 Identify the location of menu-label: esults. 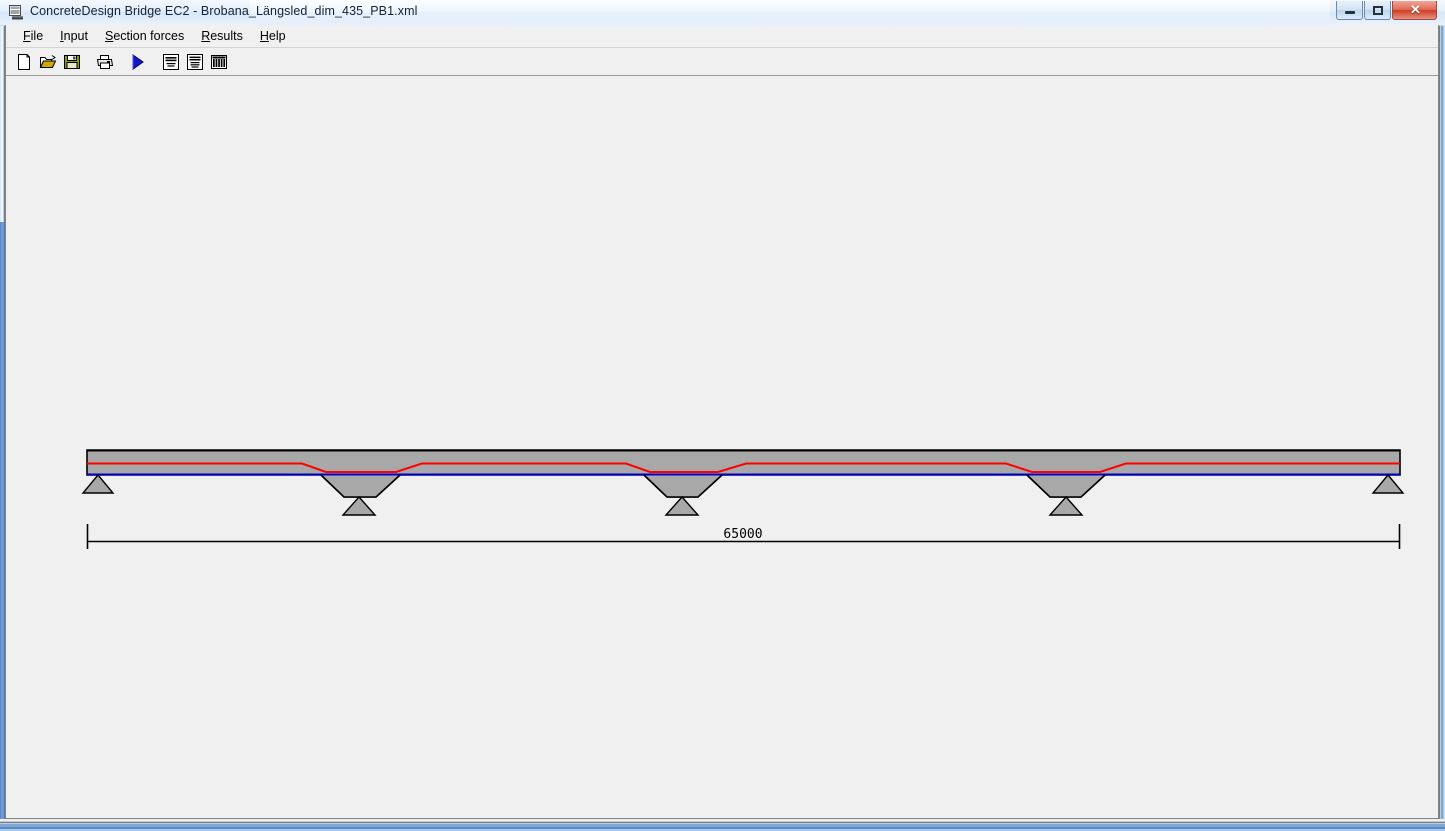
(226, 36).